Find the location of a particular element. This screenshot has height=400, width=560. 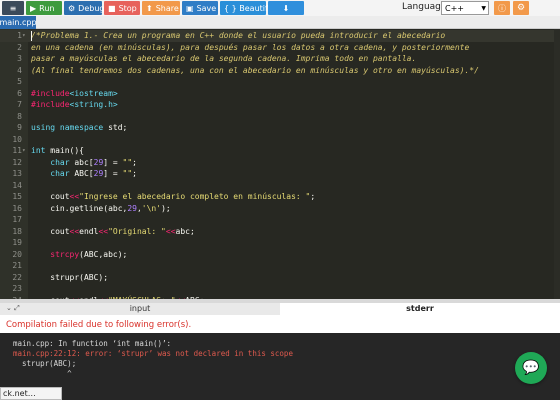

line-number: 23 is located at coordinates (17, 288).